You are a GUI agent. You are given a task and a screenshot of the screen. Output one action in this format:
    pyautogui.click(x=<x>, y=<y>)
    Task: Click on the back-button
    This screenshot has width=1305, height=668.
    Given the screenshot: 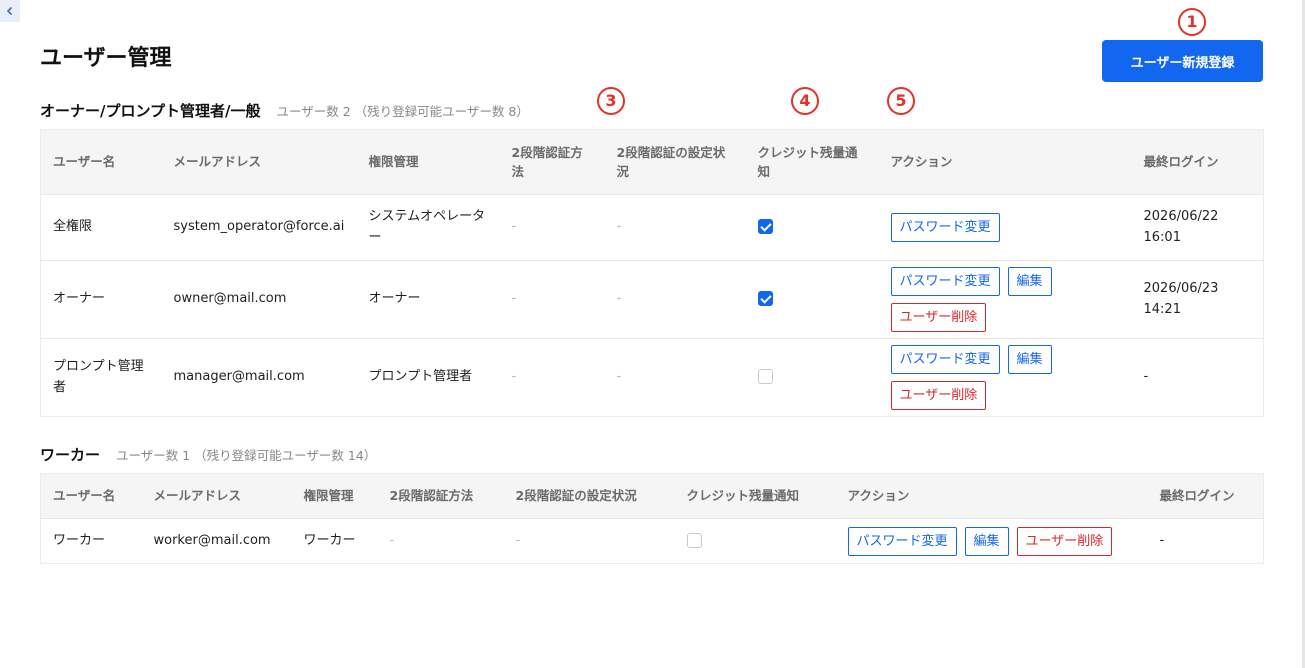 What is the action you would take?
    pyautogui.click(x=10, y=11)
    